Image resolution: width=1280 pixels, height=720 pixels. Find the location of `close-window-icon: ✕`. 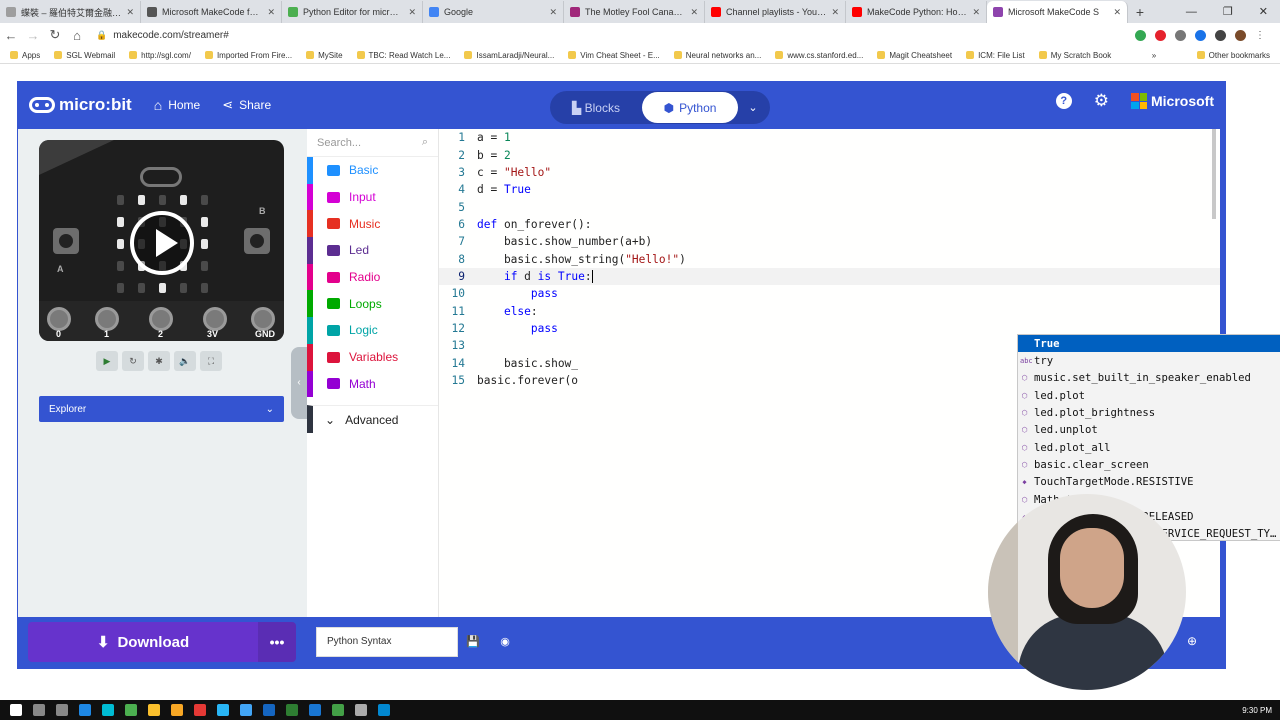

close-window-icon: ✕ is located at coordinates (1263, 12).